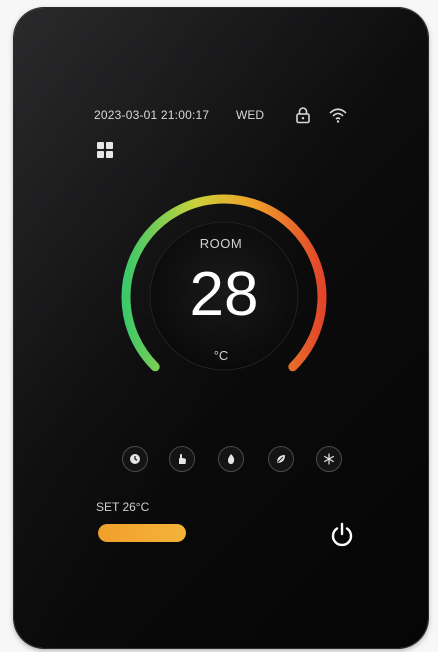  Describe the element at coordinates (123, 507) in the screenshot. I see `setpoint-label: SET 26°C` at that location.